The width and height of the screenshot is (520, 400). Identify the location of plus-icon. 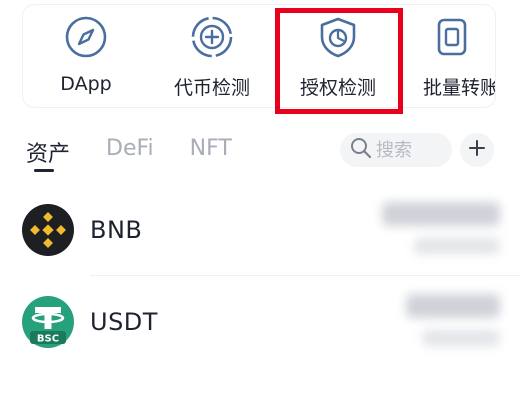
(477, 150).